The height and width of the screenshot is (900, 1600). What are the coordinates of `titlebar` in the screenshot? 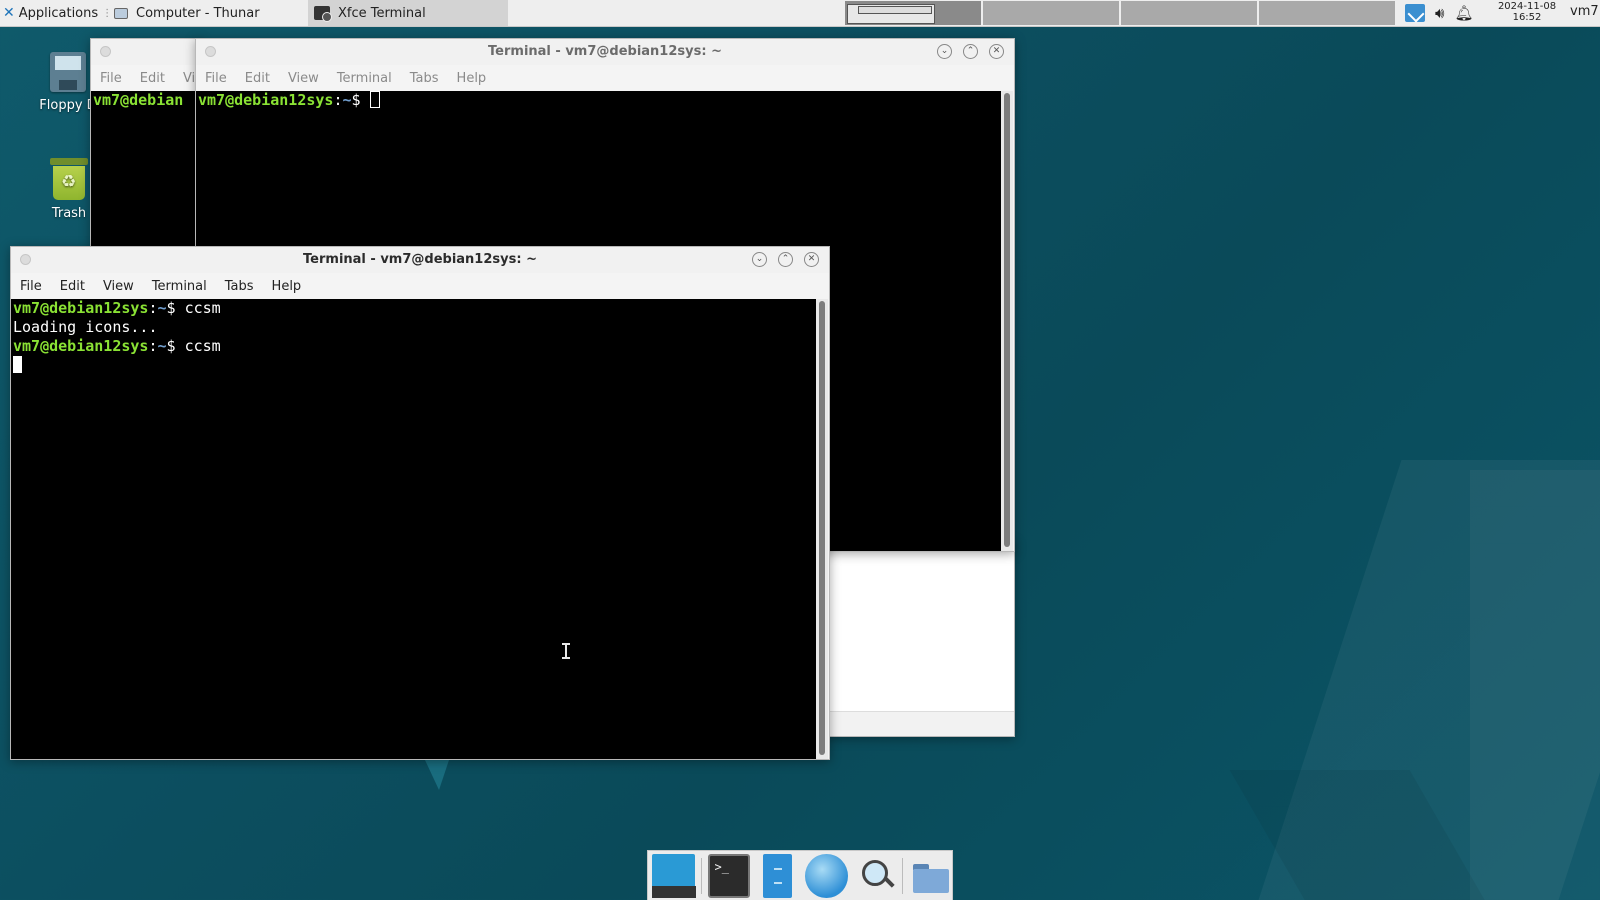 It's located at (146, 52).